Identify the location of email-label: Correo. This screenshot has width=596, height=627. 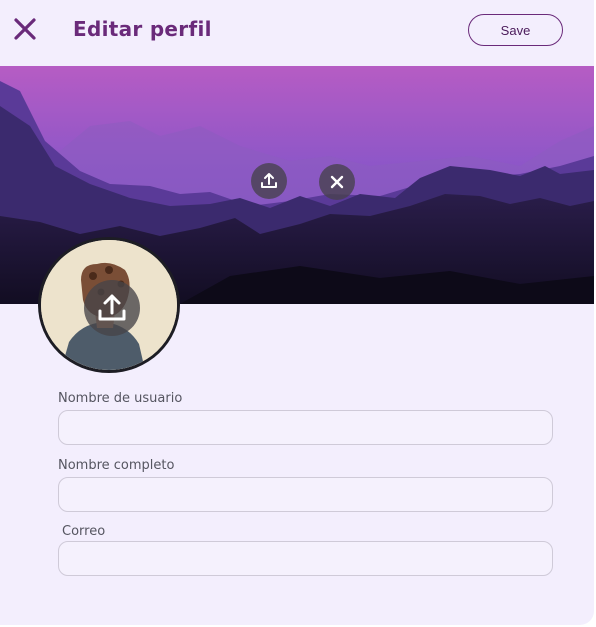
(84, 531).